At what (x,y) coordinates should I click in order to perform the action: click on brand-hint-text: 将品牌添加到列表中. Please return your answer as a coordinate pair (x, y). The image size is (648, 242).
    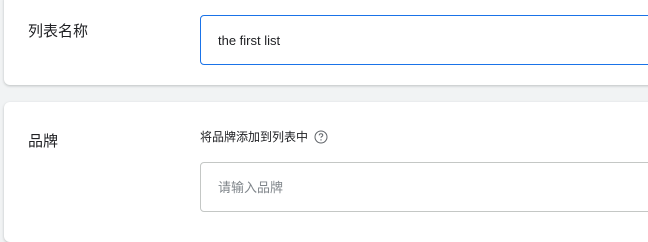
    Looking at the image, I should click on (254, 137).